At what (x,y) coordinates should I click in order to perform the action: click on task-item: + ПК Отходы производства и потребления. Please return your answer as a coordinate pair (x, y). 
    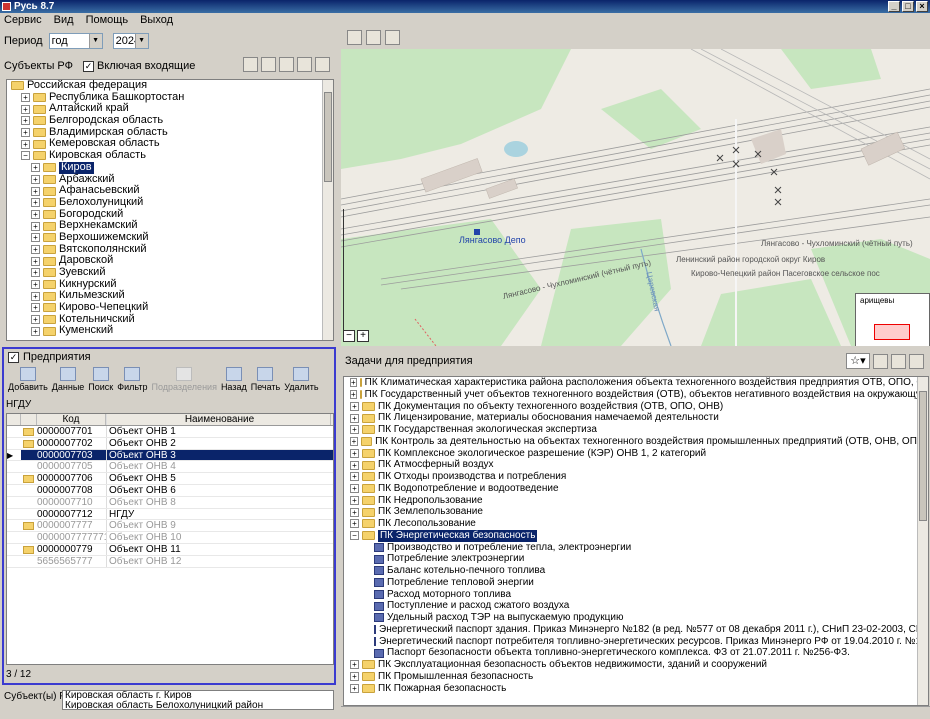
    Looking at the image, I should click on (636, 477).